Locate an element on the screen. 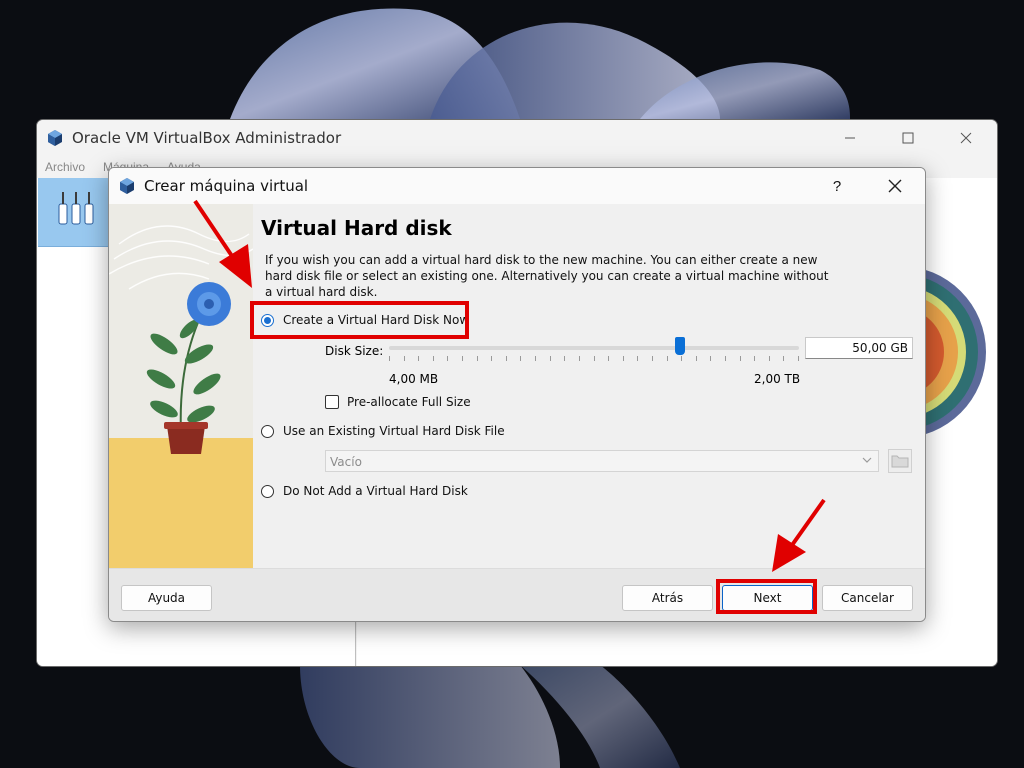 The width and height of the screenshot is (1024, 768). slider-ticks is located at coordinates (594, 359).